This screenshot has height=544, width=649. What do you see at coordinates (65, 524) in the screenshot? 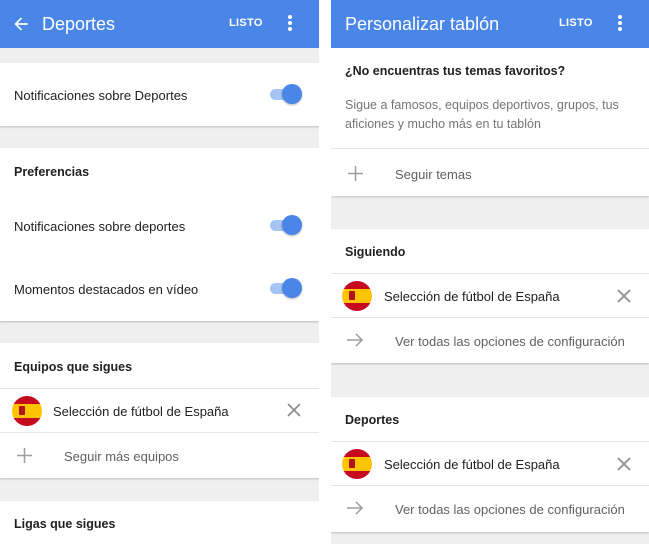
I see `leagues-title: Ligas que sigues` at bounding box center [65, 524].